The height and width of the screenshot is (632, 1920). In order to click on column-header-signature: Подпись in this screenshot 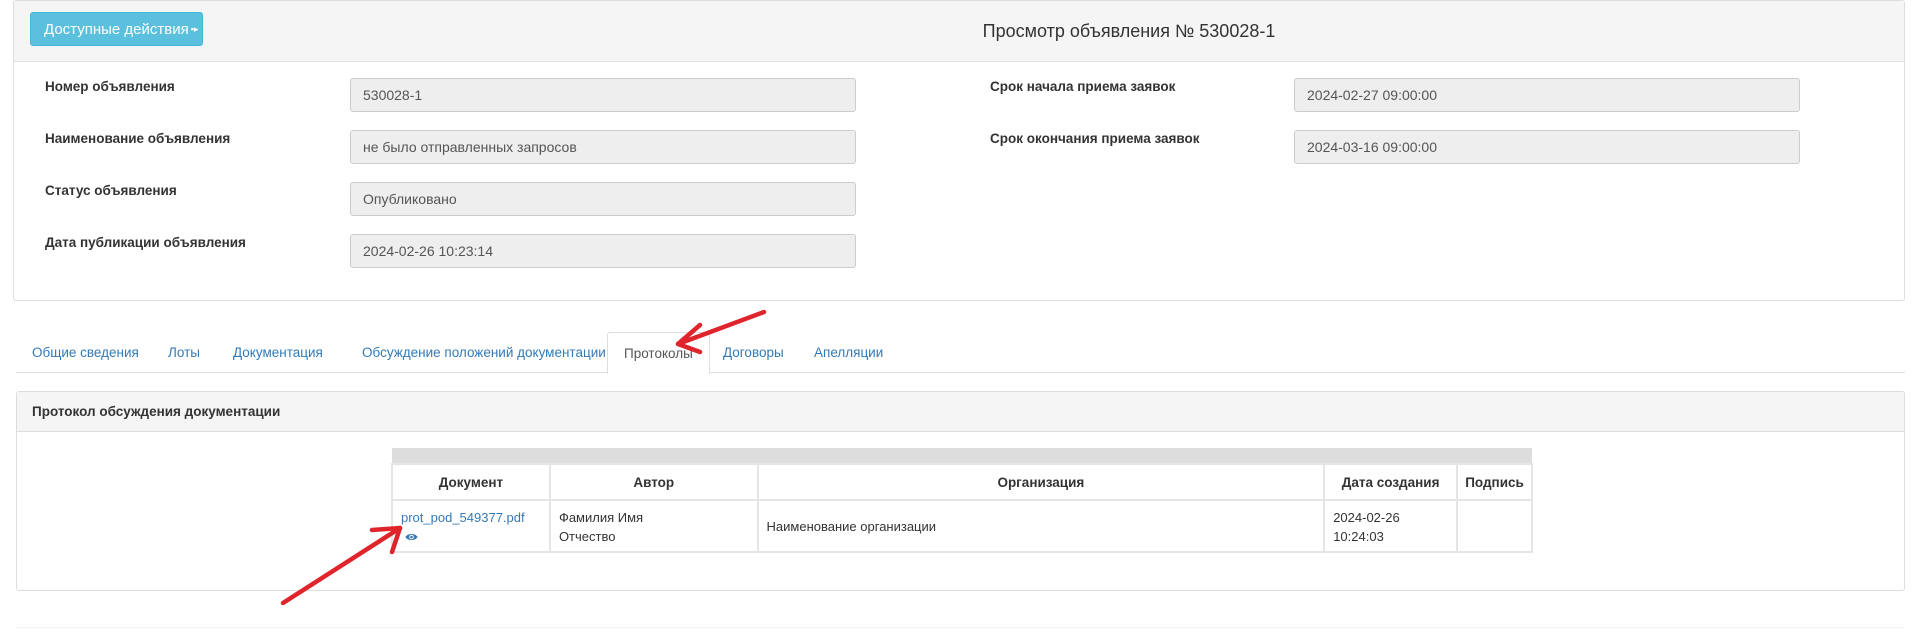, I will do `click(1494, 482)`.